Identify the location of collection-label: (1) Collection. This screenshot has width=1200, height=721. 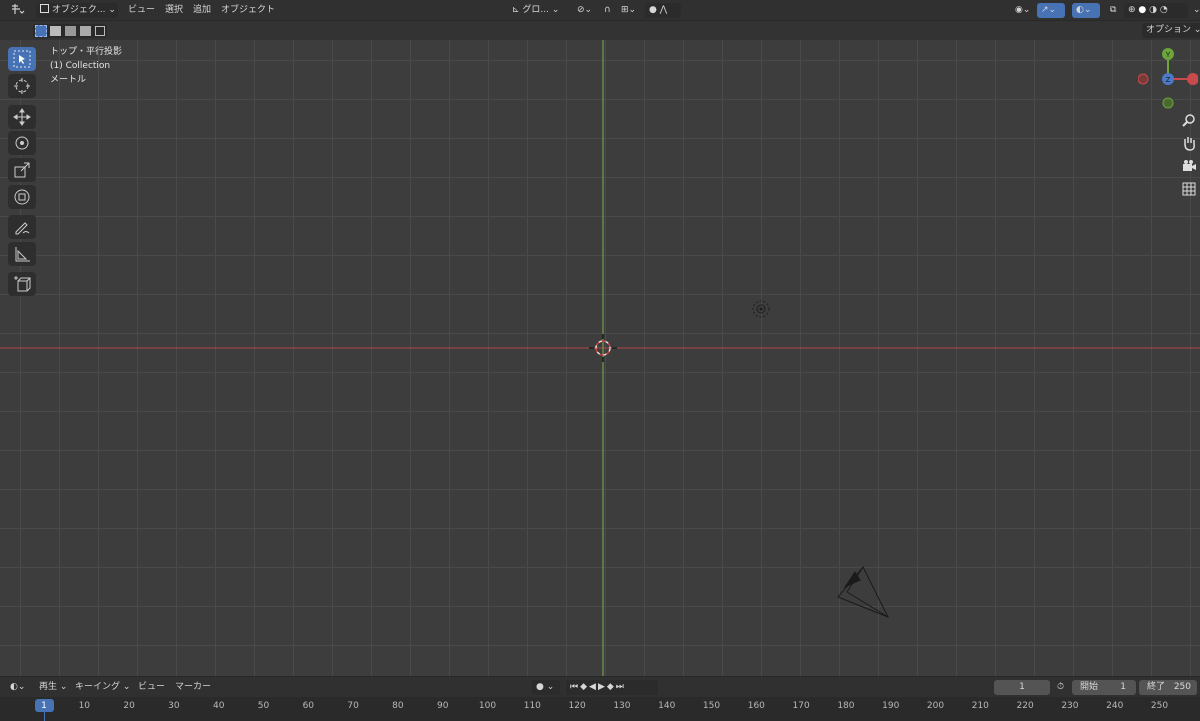
(80, 66).